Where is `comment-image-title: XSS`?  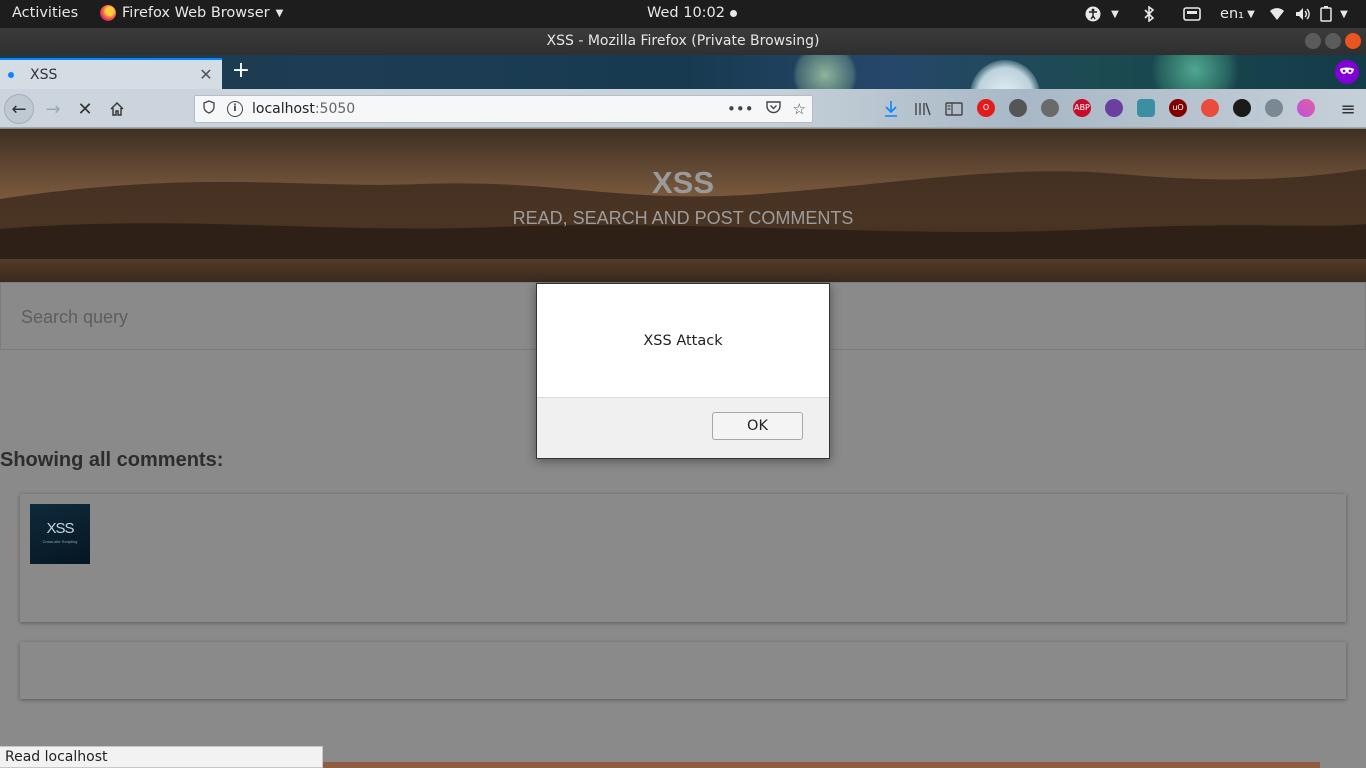 comment-image-title: XSS is located at coordinates (60, 528).